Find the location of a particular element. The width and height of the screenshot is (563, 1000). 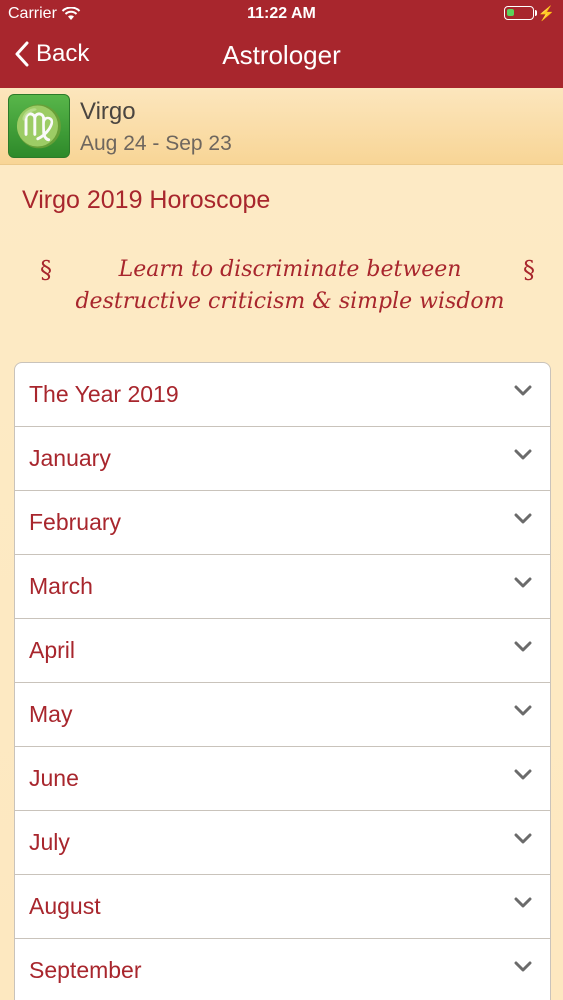

clock: 11:22 AM is located at coordinates (281, 13).